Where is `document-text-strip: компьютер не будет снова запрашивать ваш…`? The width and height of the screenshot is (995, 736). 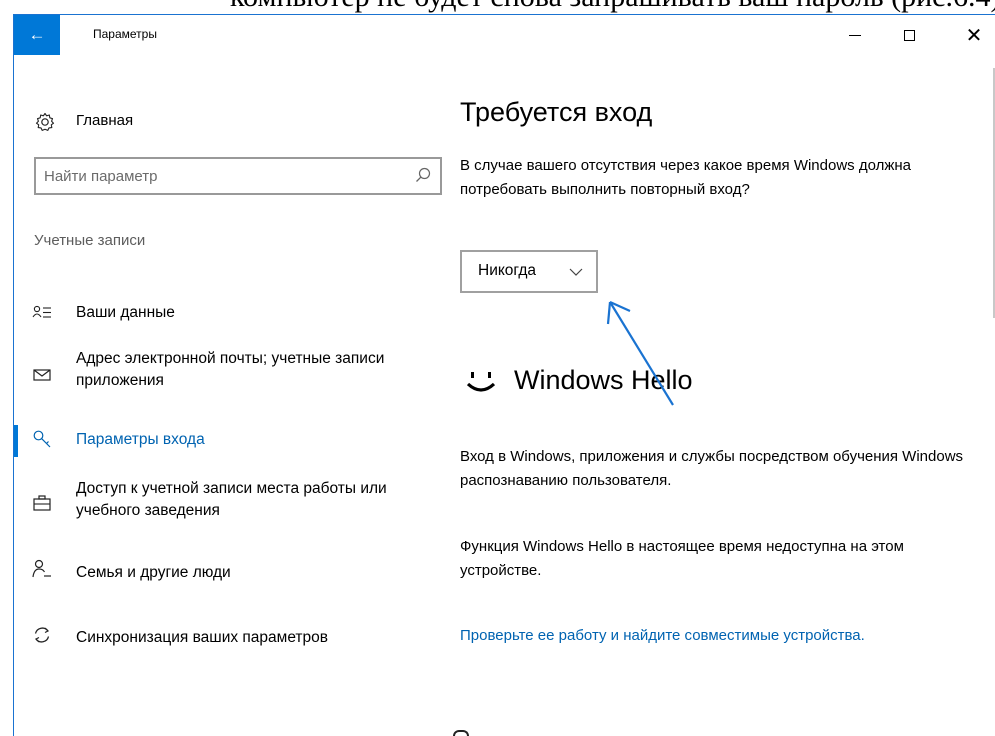
document-text-strip: компьютер не будет снова запрашивать ваш… is located at coordinates (497, 7).